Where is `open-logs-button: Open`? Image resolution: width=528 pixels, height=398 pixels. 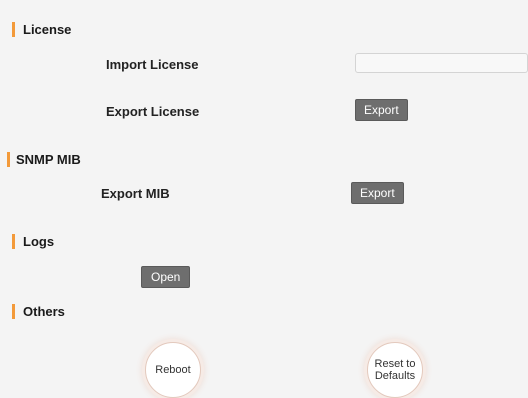
open-logs-button: Open is located at coordinates (166, 277).